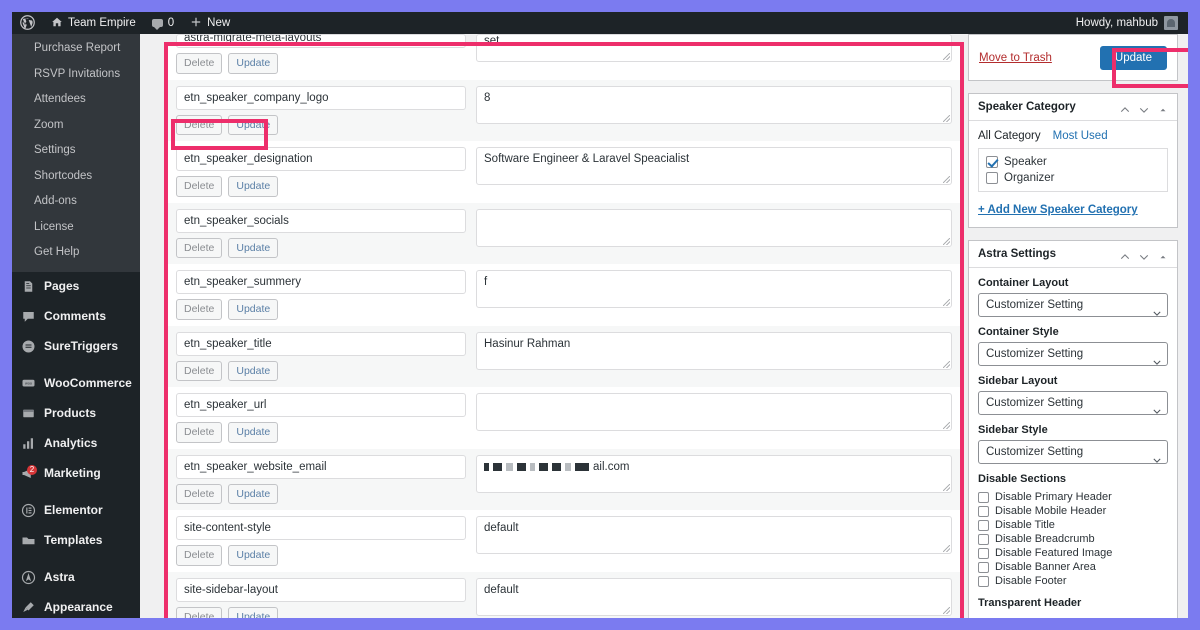 The height and width of the screenshot is (630, 1200). I want to click on custom-field-key-input: etn_speaker_website_email, so click(321, 466).